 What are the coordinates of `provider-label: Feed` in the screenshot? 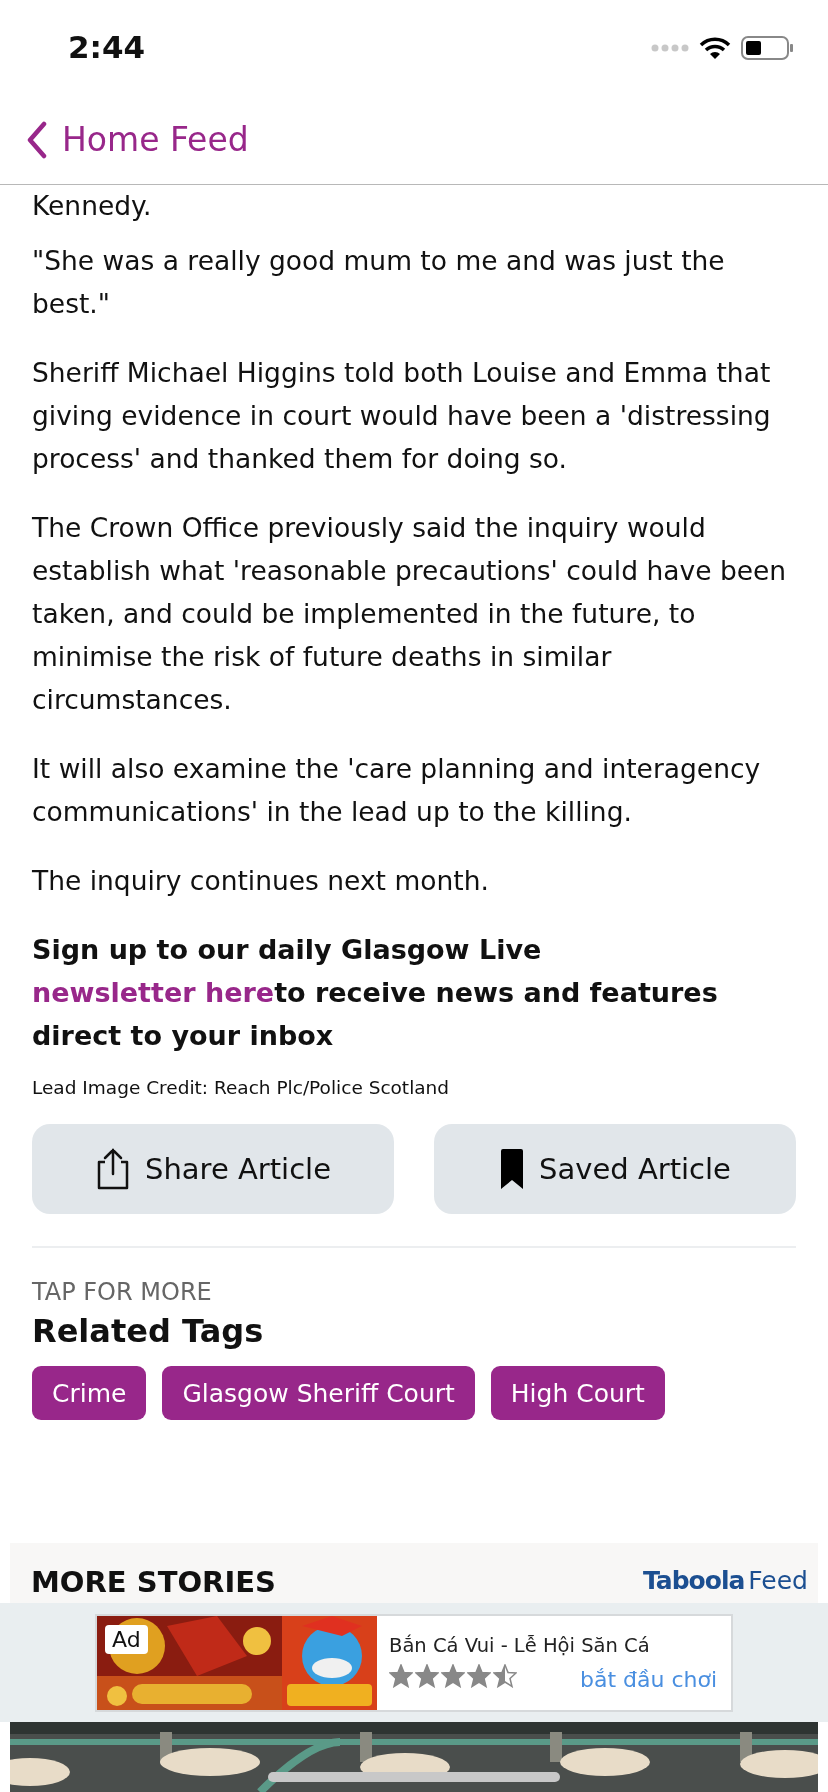 It's located at (778, 1580).